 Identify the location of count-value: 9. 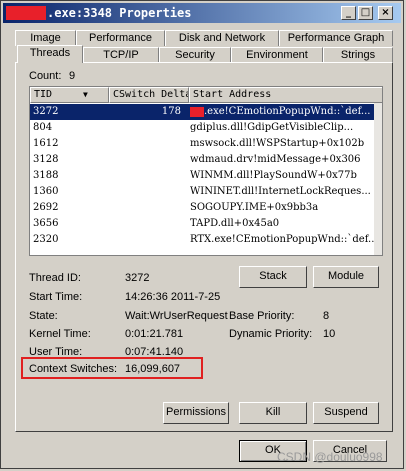
(72, 76).